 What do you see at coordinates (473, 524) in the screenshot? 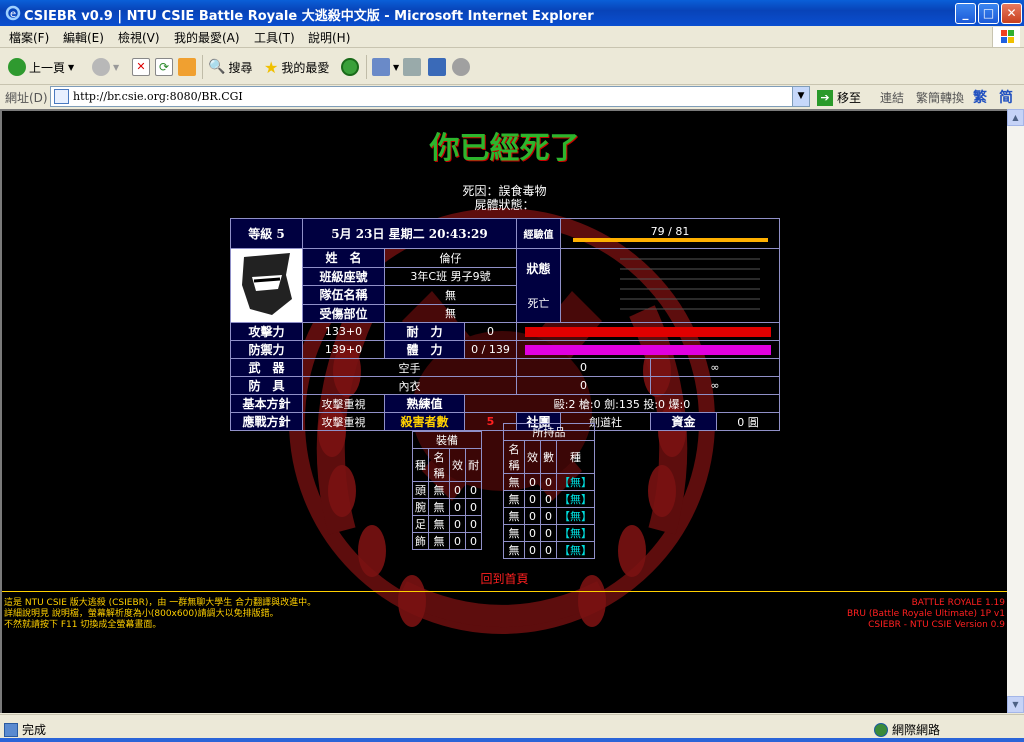
I see `equip-dur: 0` at bounding box center [473, 524].